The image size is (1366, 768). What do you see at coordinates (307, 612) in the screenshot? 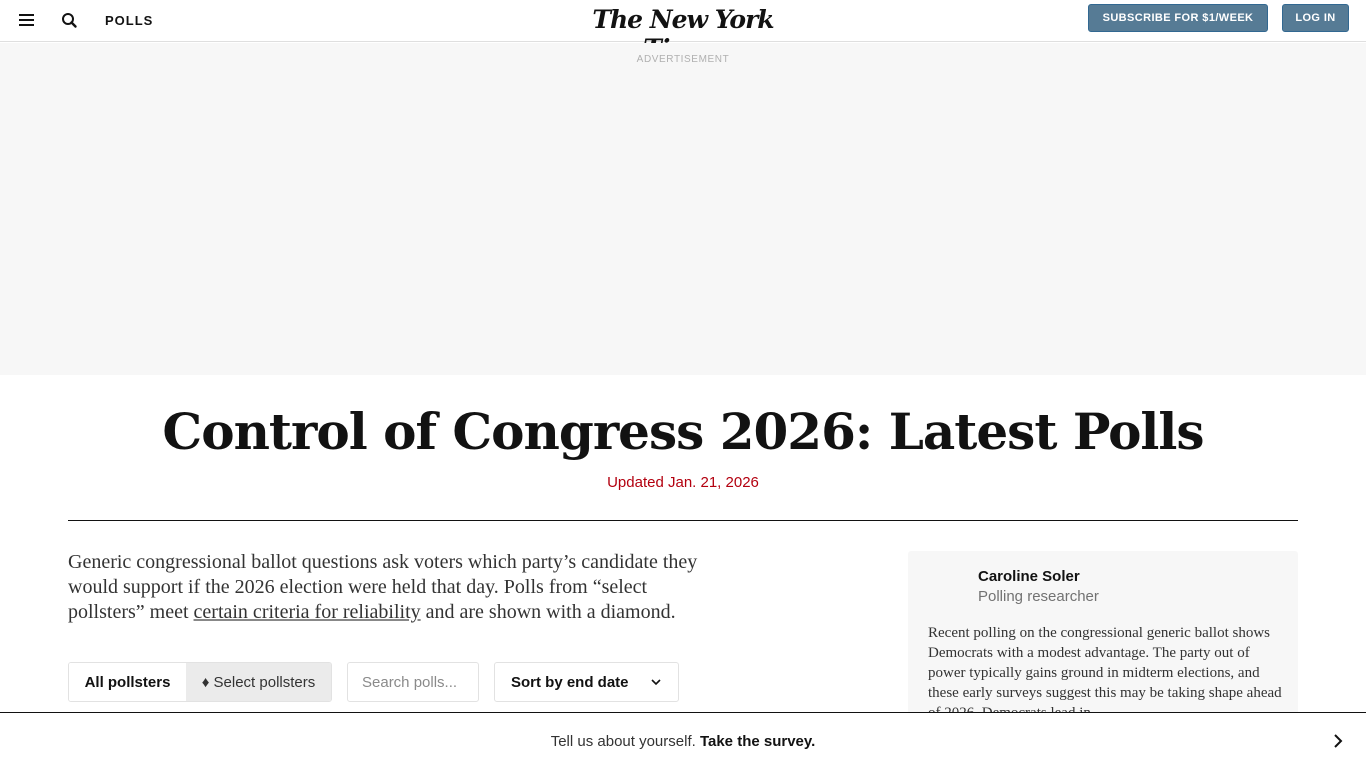
I see `reliability-criteria-link: certain criteria for reliability` at bounding box center [307, 612].